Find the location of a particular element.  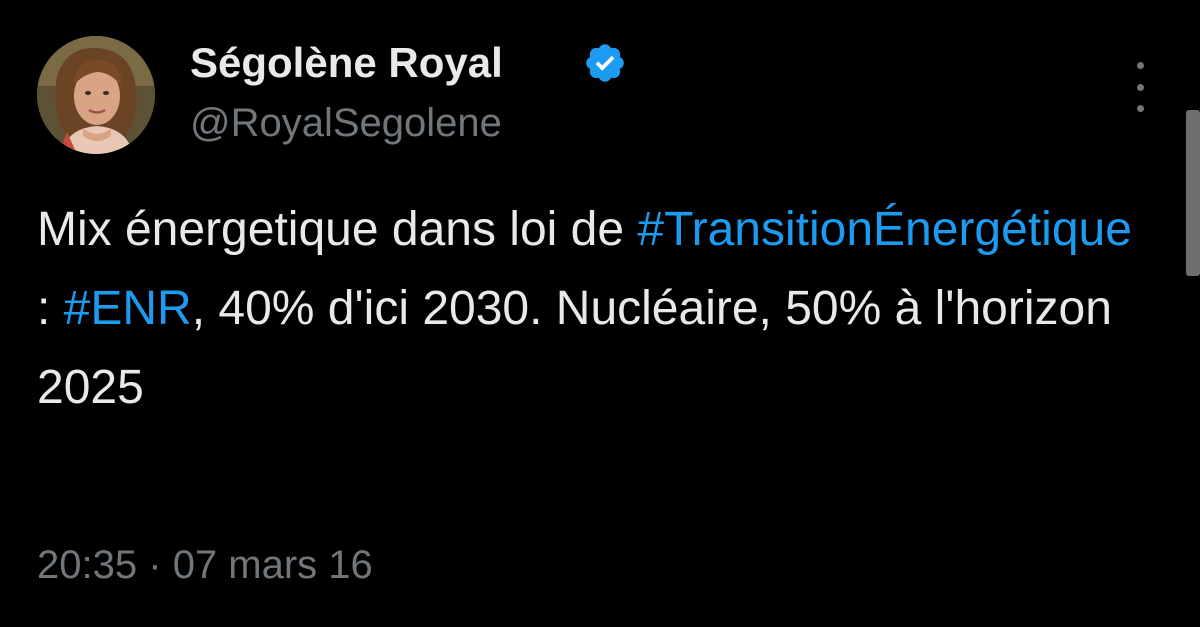

hashtag-link: #TransitionÉnergétique is located at coordinates (884, 229).